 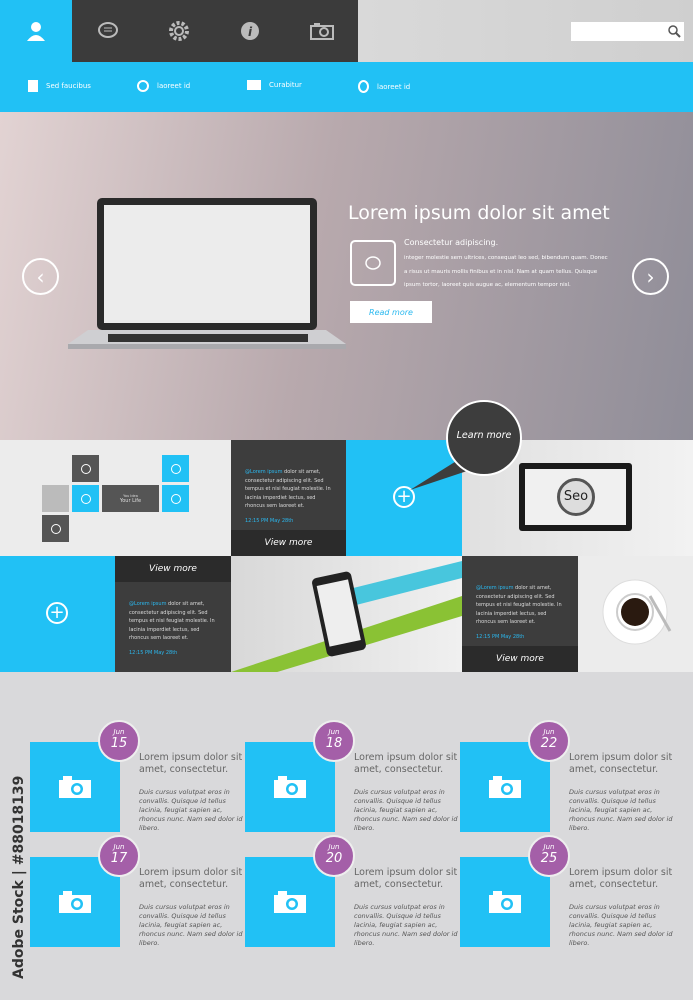 I want to click on nav-item: Curabitur, so click(x=274, y=85).